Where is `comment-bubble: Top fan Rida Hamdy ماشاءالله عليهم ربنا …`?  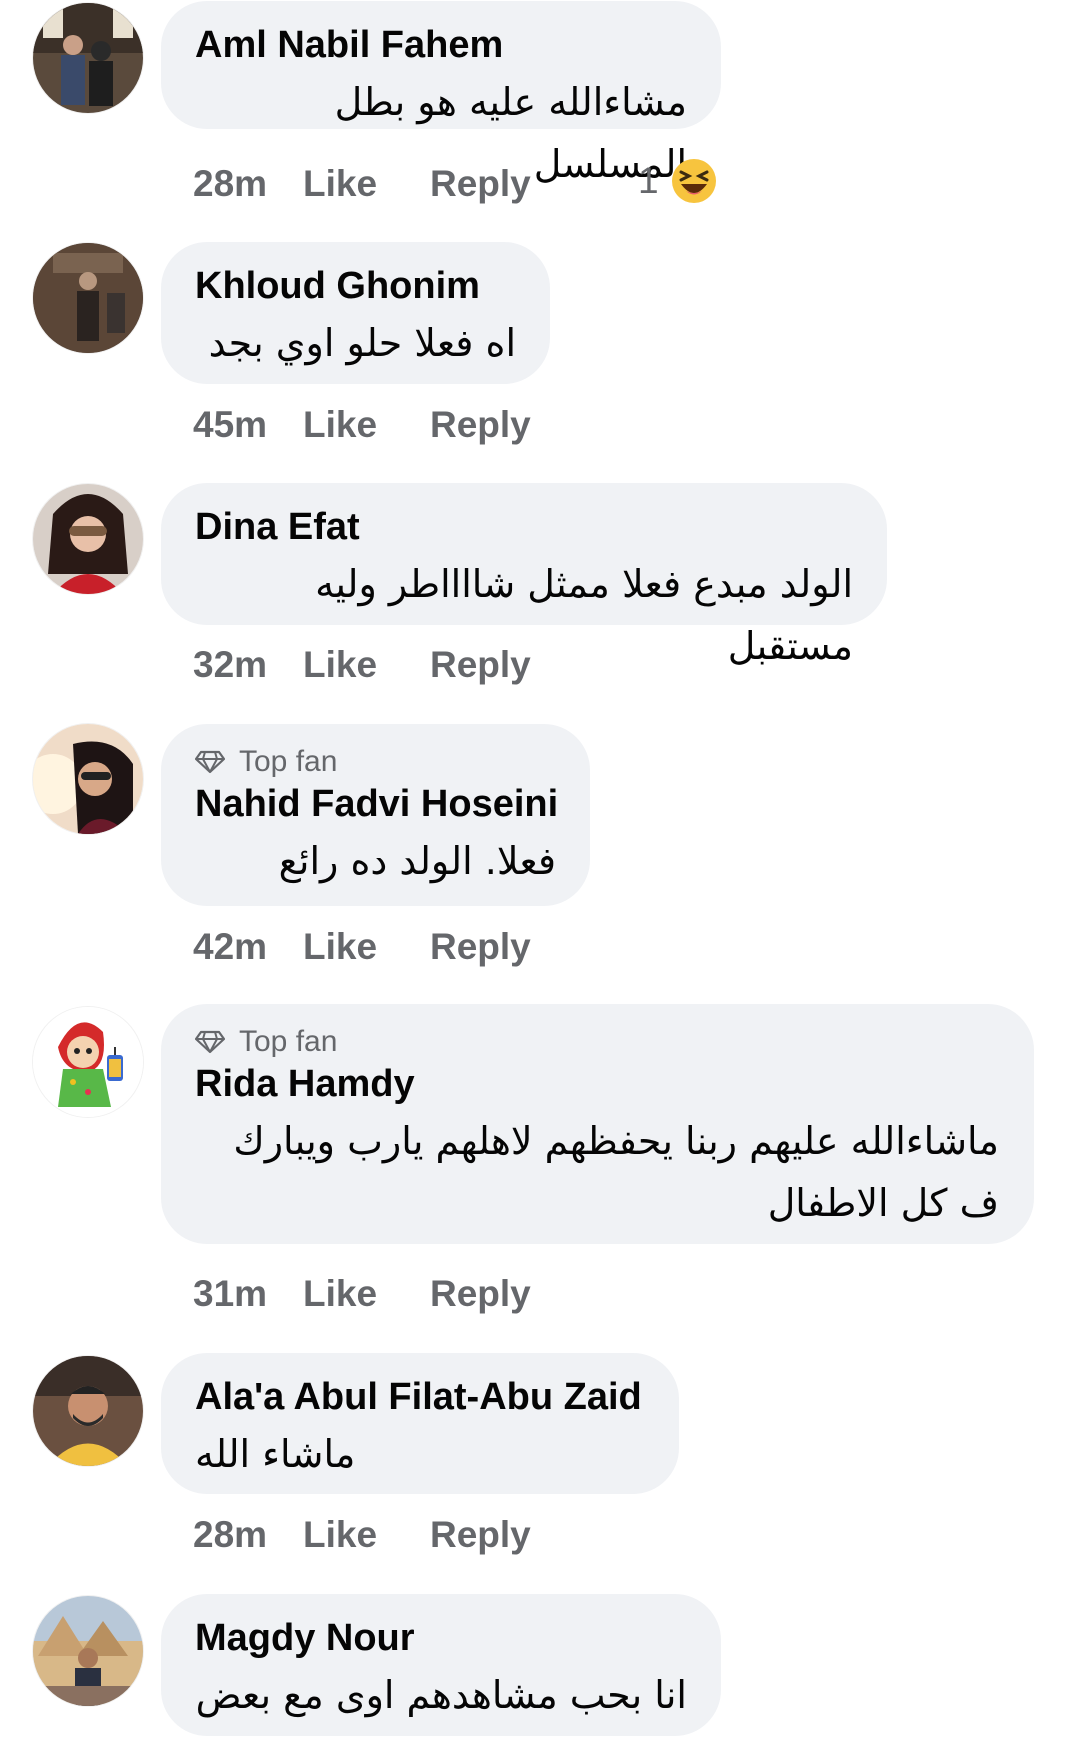 comment-bubble: Top fan Rida Hamdy ماشاءالله عليهم ربنا … is located at coordinates (597, 1124).